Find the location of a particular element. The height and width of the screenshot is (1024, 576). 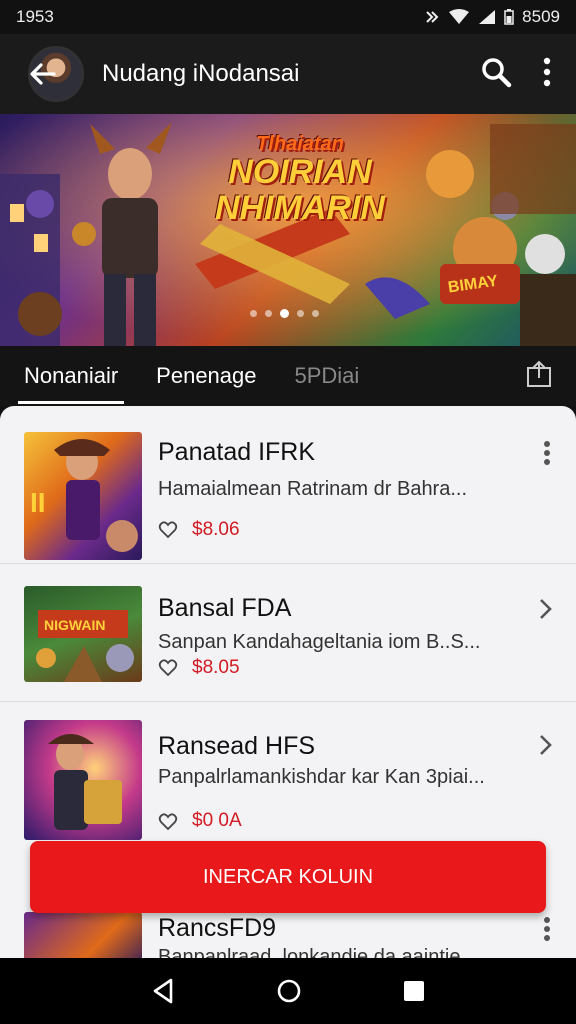

signal-icon is located at coordinates (487, 17).